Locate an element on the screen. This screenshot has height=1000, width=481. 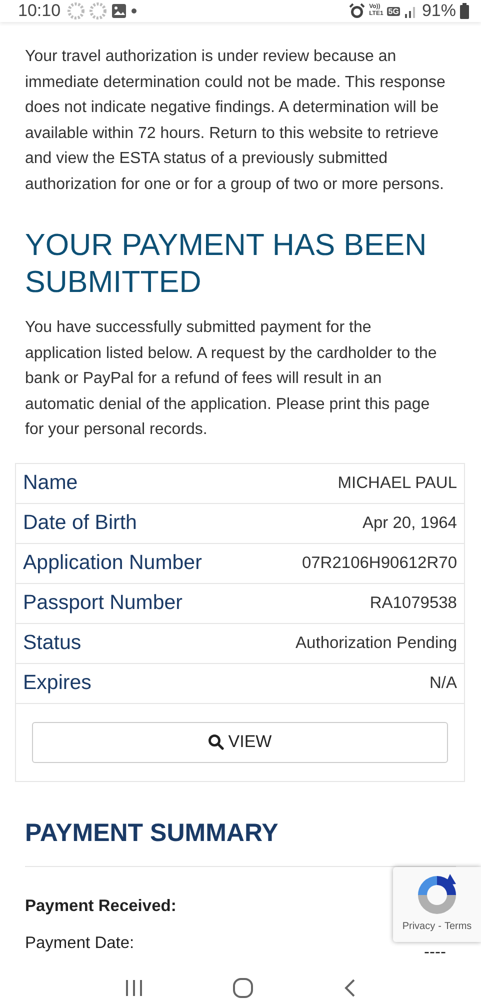
payment-received-label: Payment Received: is located at coordinates (101, 906).